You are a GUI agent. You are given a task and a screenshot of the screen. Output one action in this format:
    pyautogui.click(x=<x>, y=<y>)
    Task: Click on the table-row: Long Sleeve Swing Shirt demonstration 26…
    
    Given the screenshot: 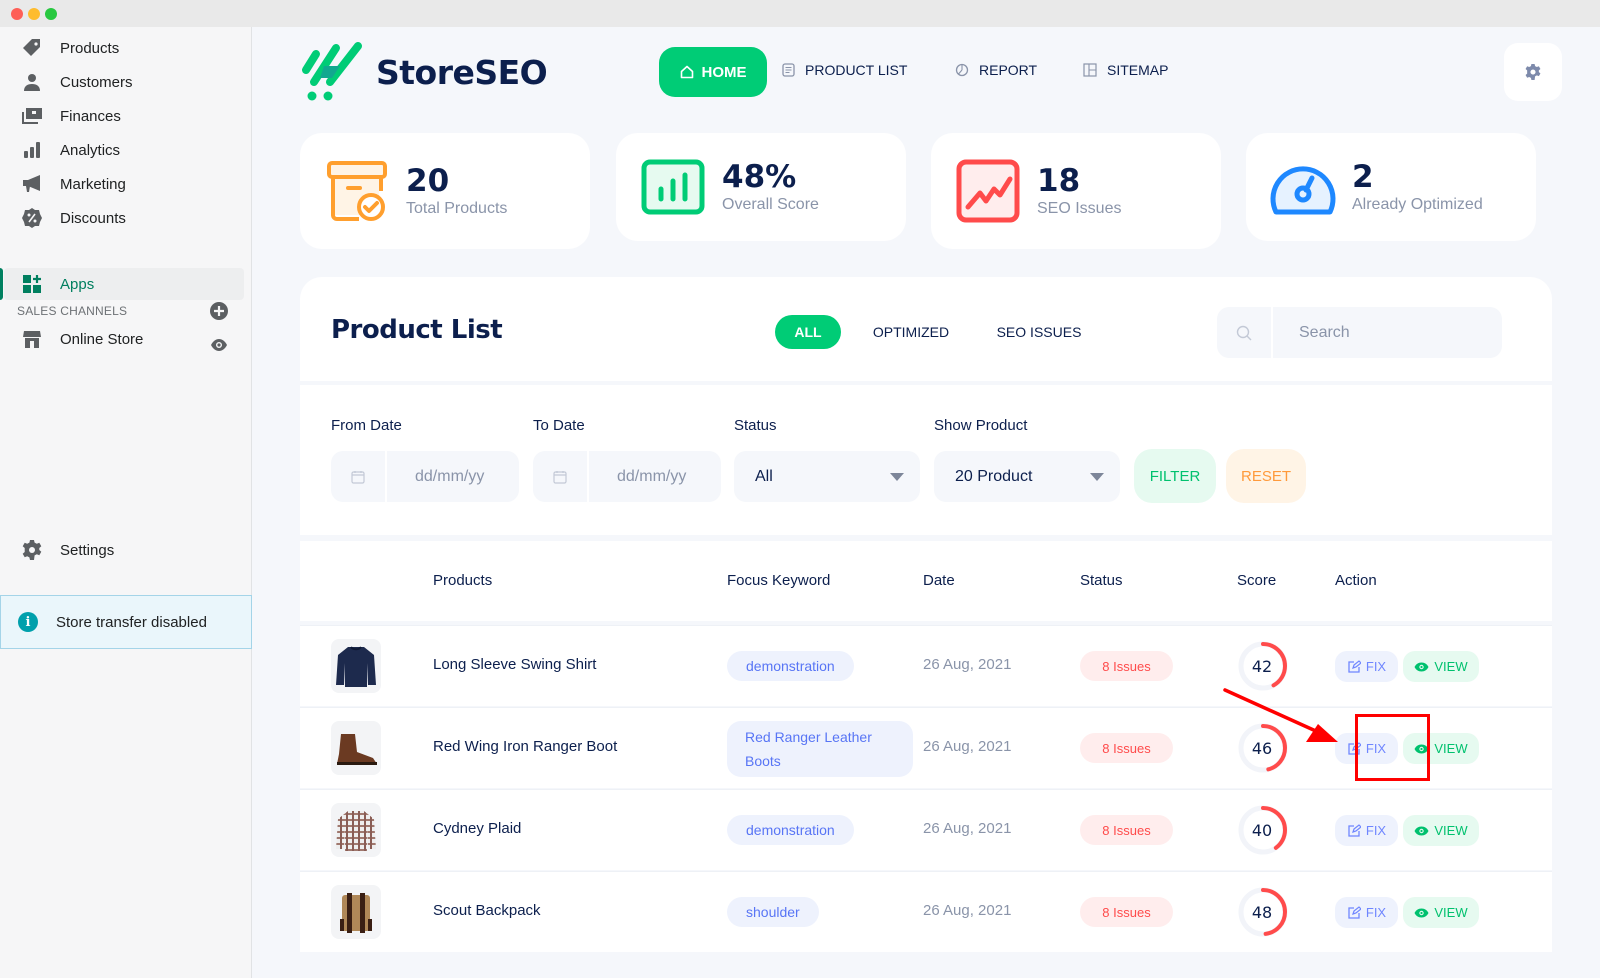 What is the action you would take?
    pyautogui.click(x=926, y=665)
    